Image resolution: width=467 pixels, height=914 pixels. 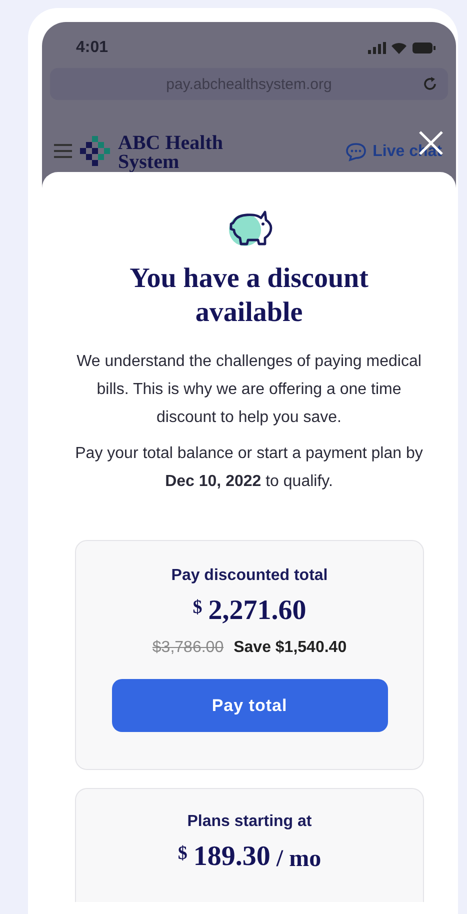 I want to click on plans-heading: Plans starting at, so click(x=249, y=822).